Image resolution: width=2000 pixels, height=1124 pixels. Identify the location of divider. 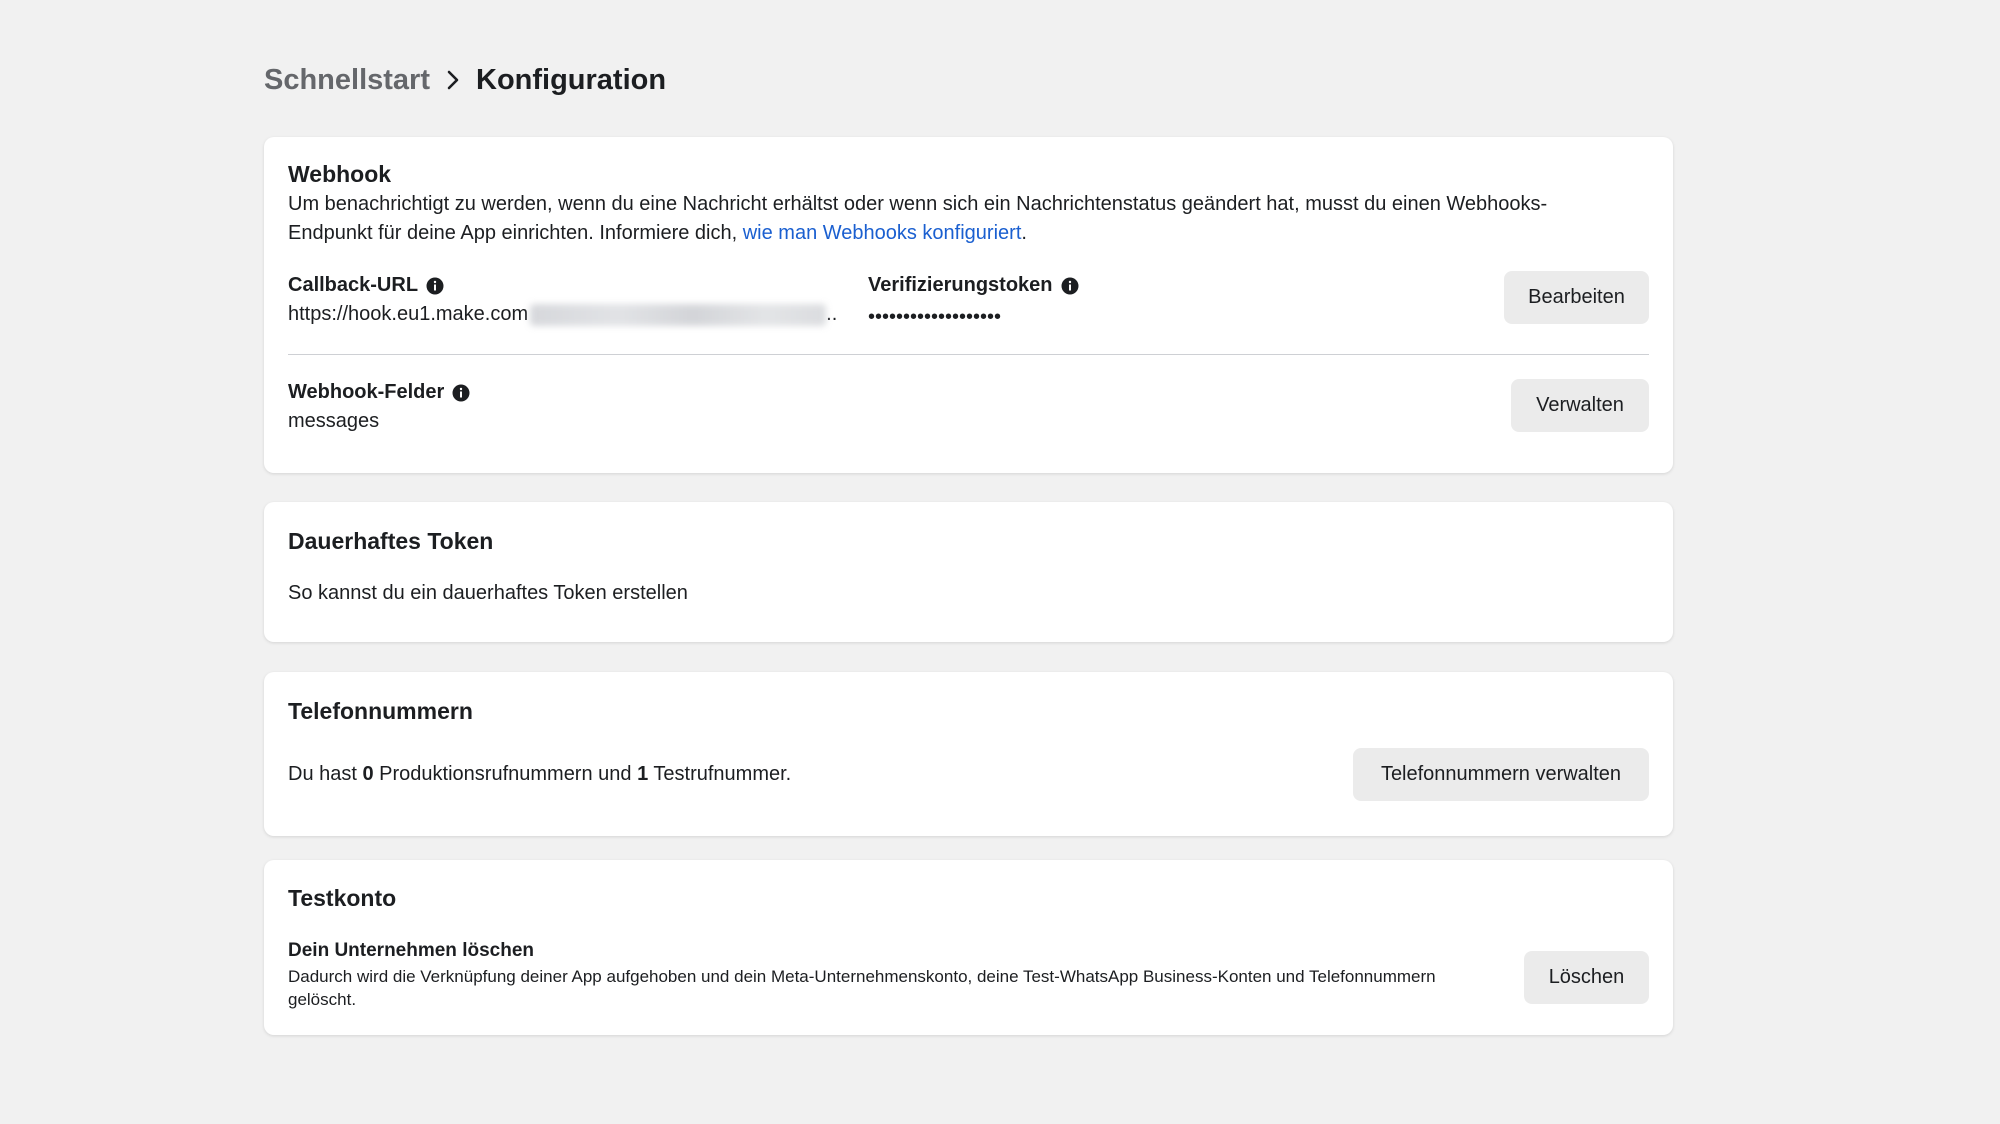
(968, 354).